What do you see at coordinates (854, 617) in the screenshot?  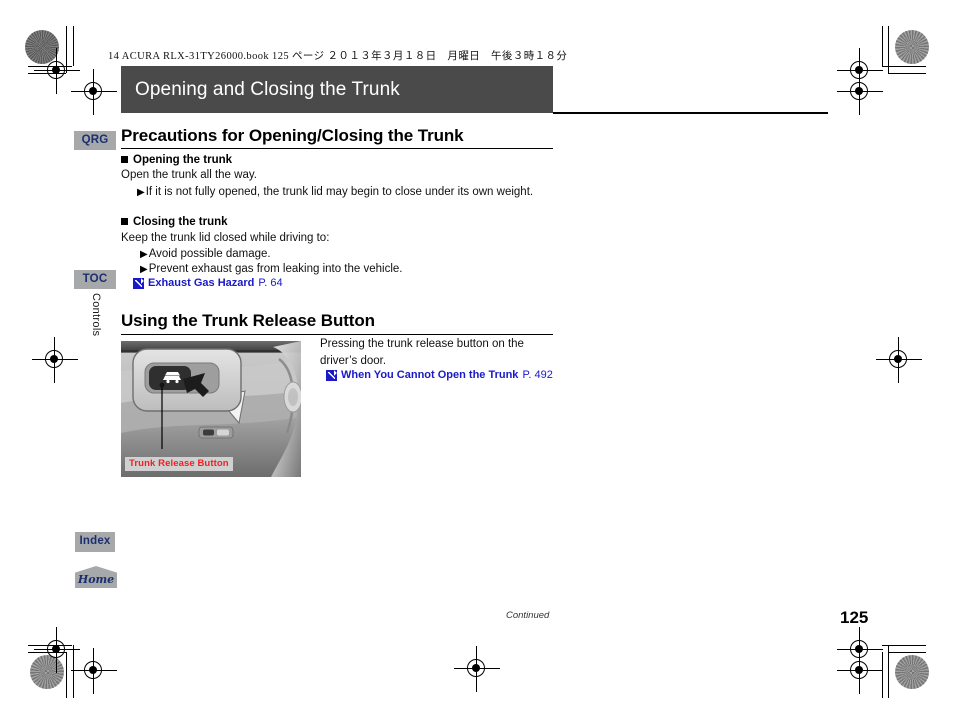 I see `page-number: 125` at bounding box center [854, 617].